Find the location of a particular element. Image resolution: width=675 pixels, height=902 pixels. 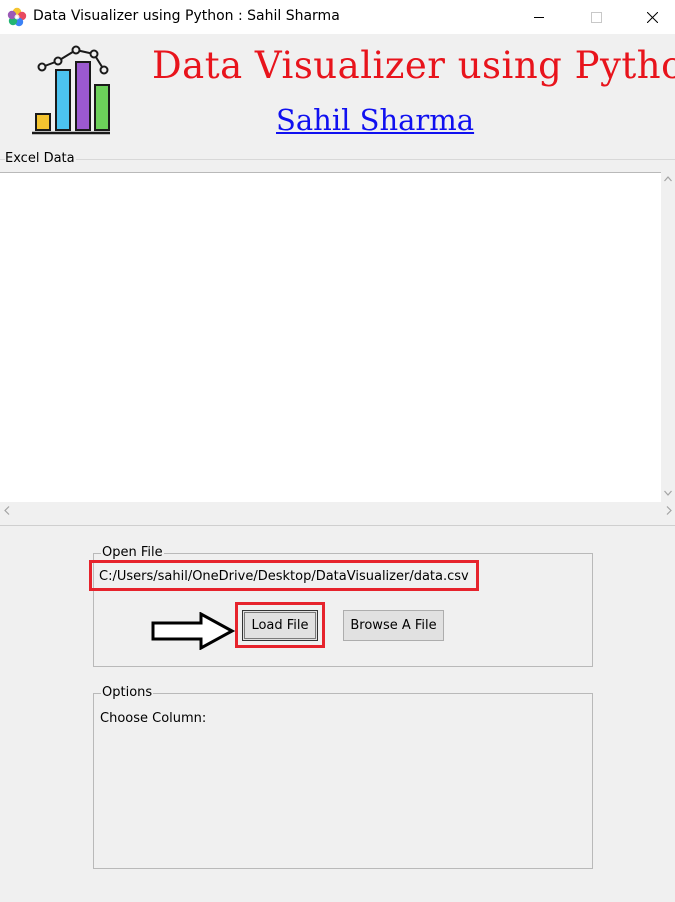

scroll-up-icon is located at coordinates (668, 179).